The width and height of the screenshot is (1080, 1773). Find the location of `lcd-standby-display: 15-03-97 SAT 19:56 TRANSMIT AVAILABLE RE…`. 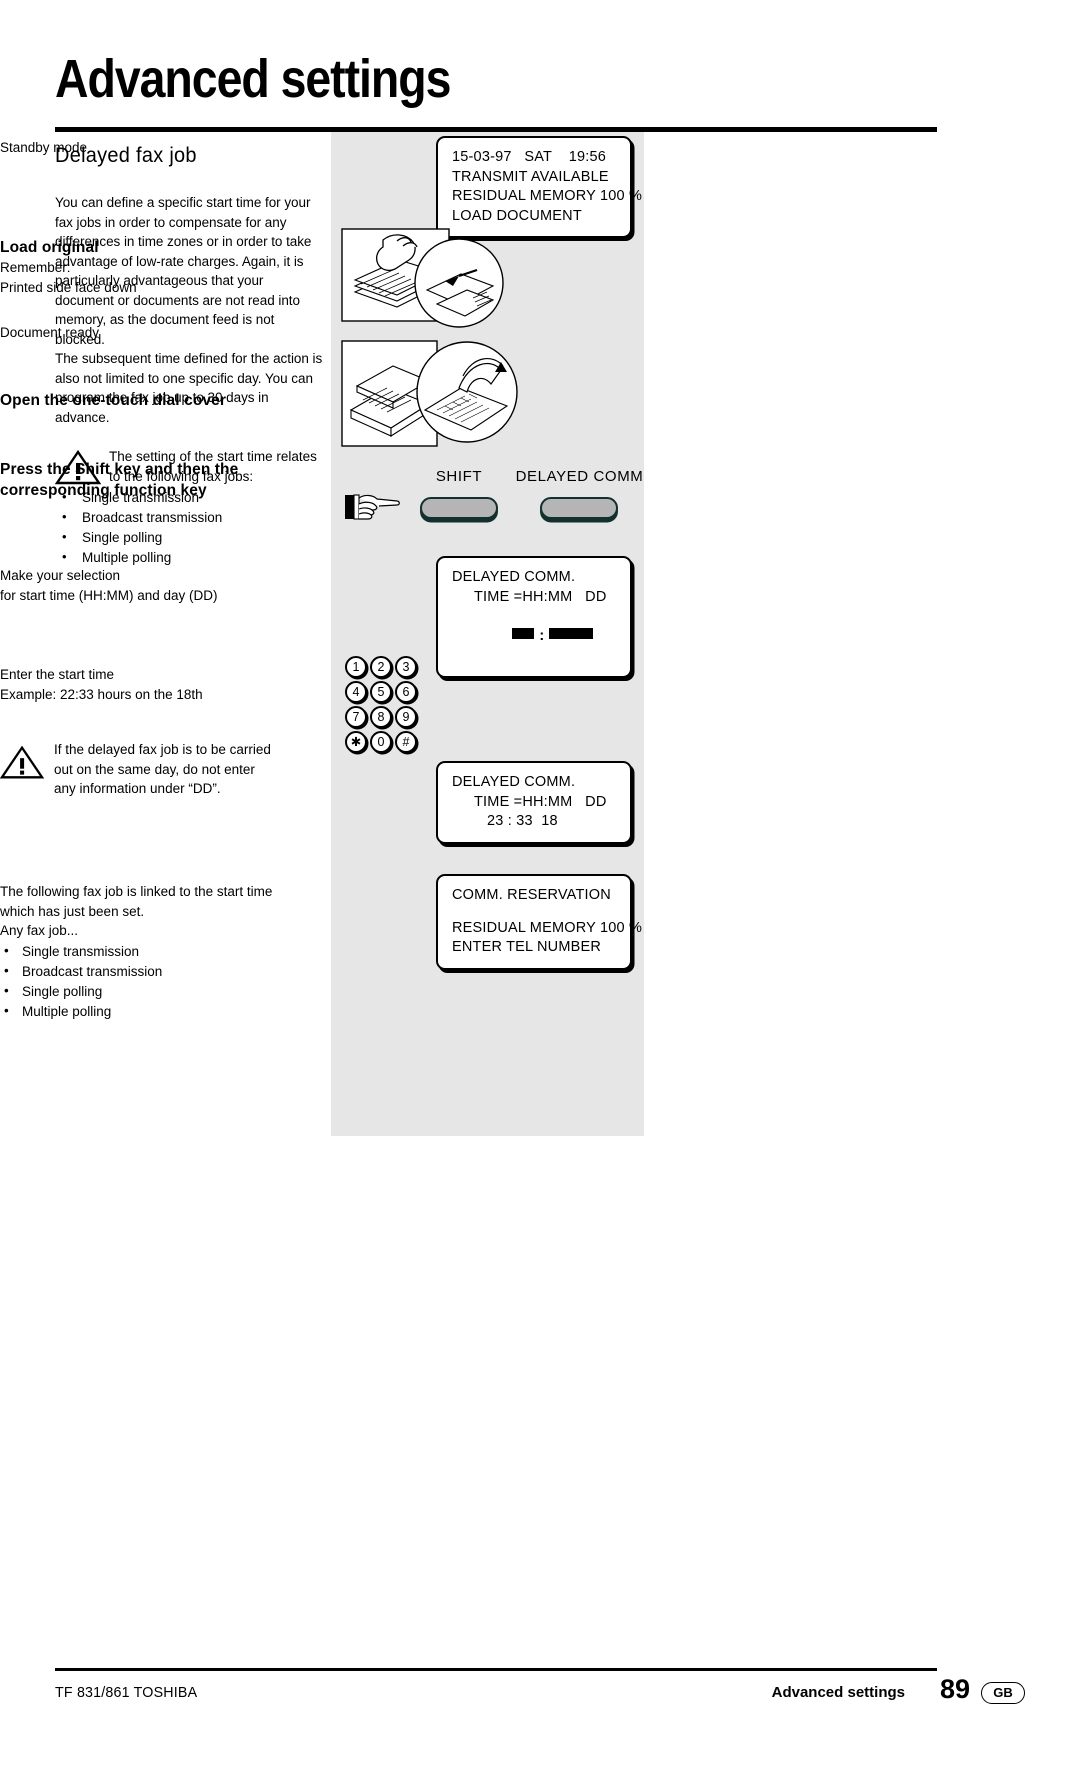

lcd-standby-display: 15-03-97 SAT 19:56 TRANSMIT AVAILABLE RE… is located at coordinates (539, 187).